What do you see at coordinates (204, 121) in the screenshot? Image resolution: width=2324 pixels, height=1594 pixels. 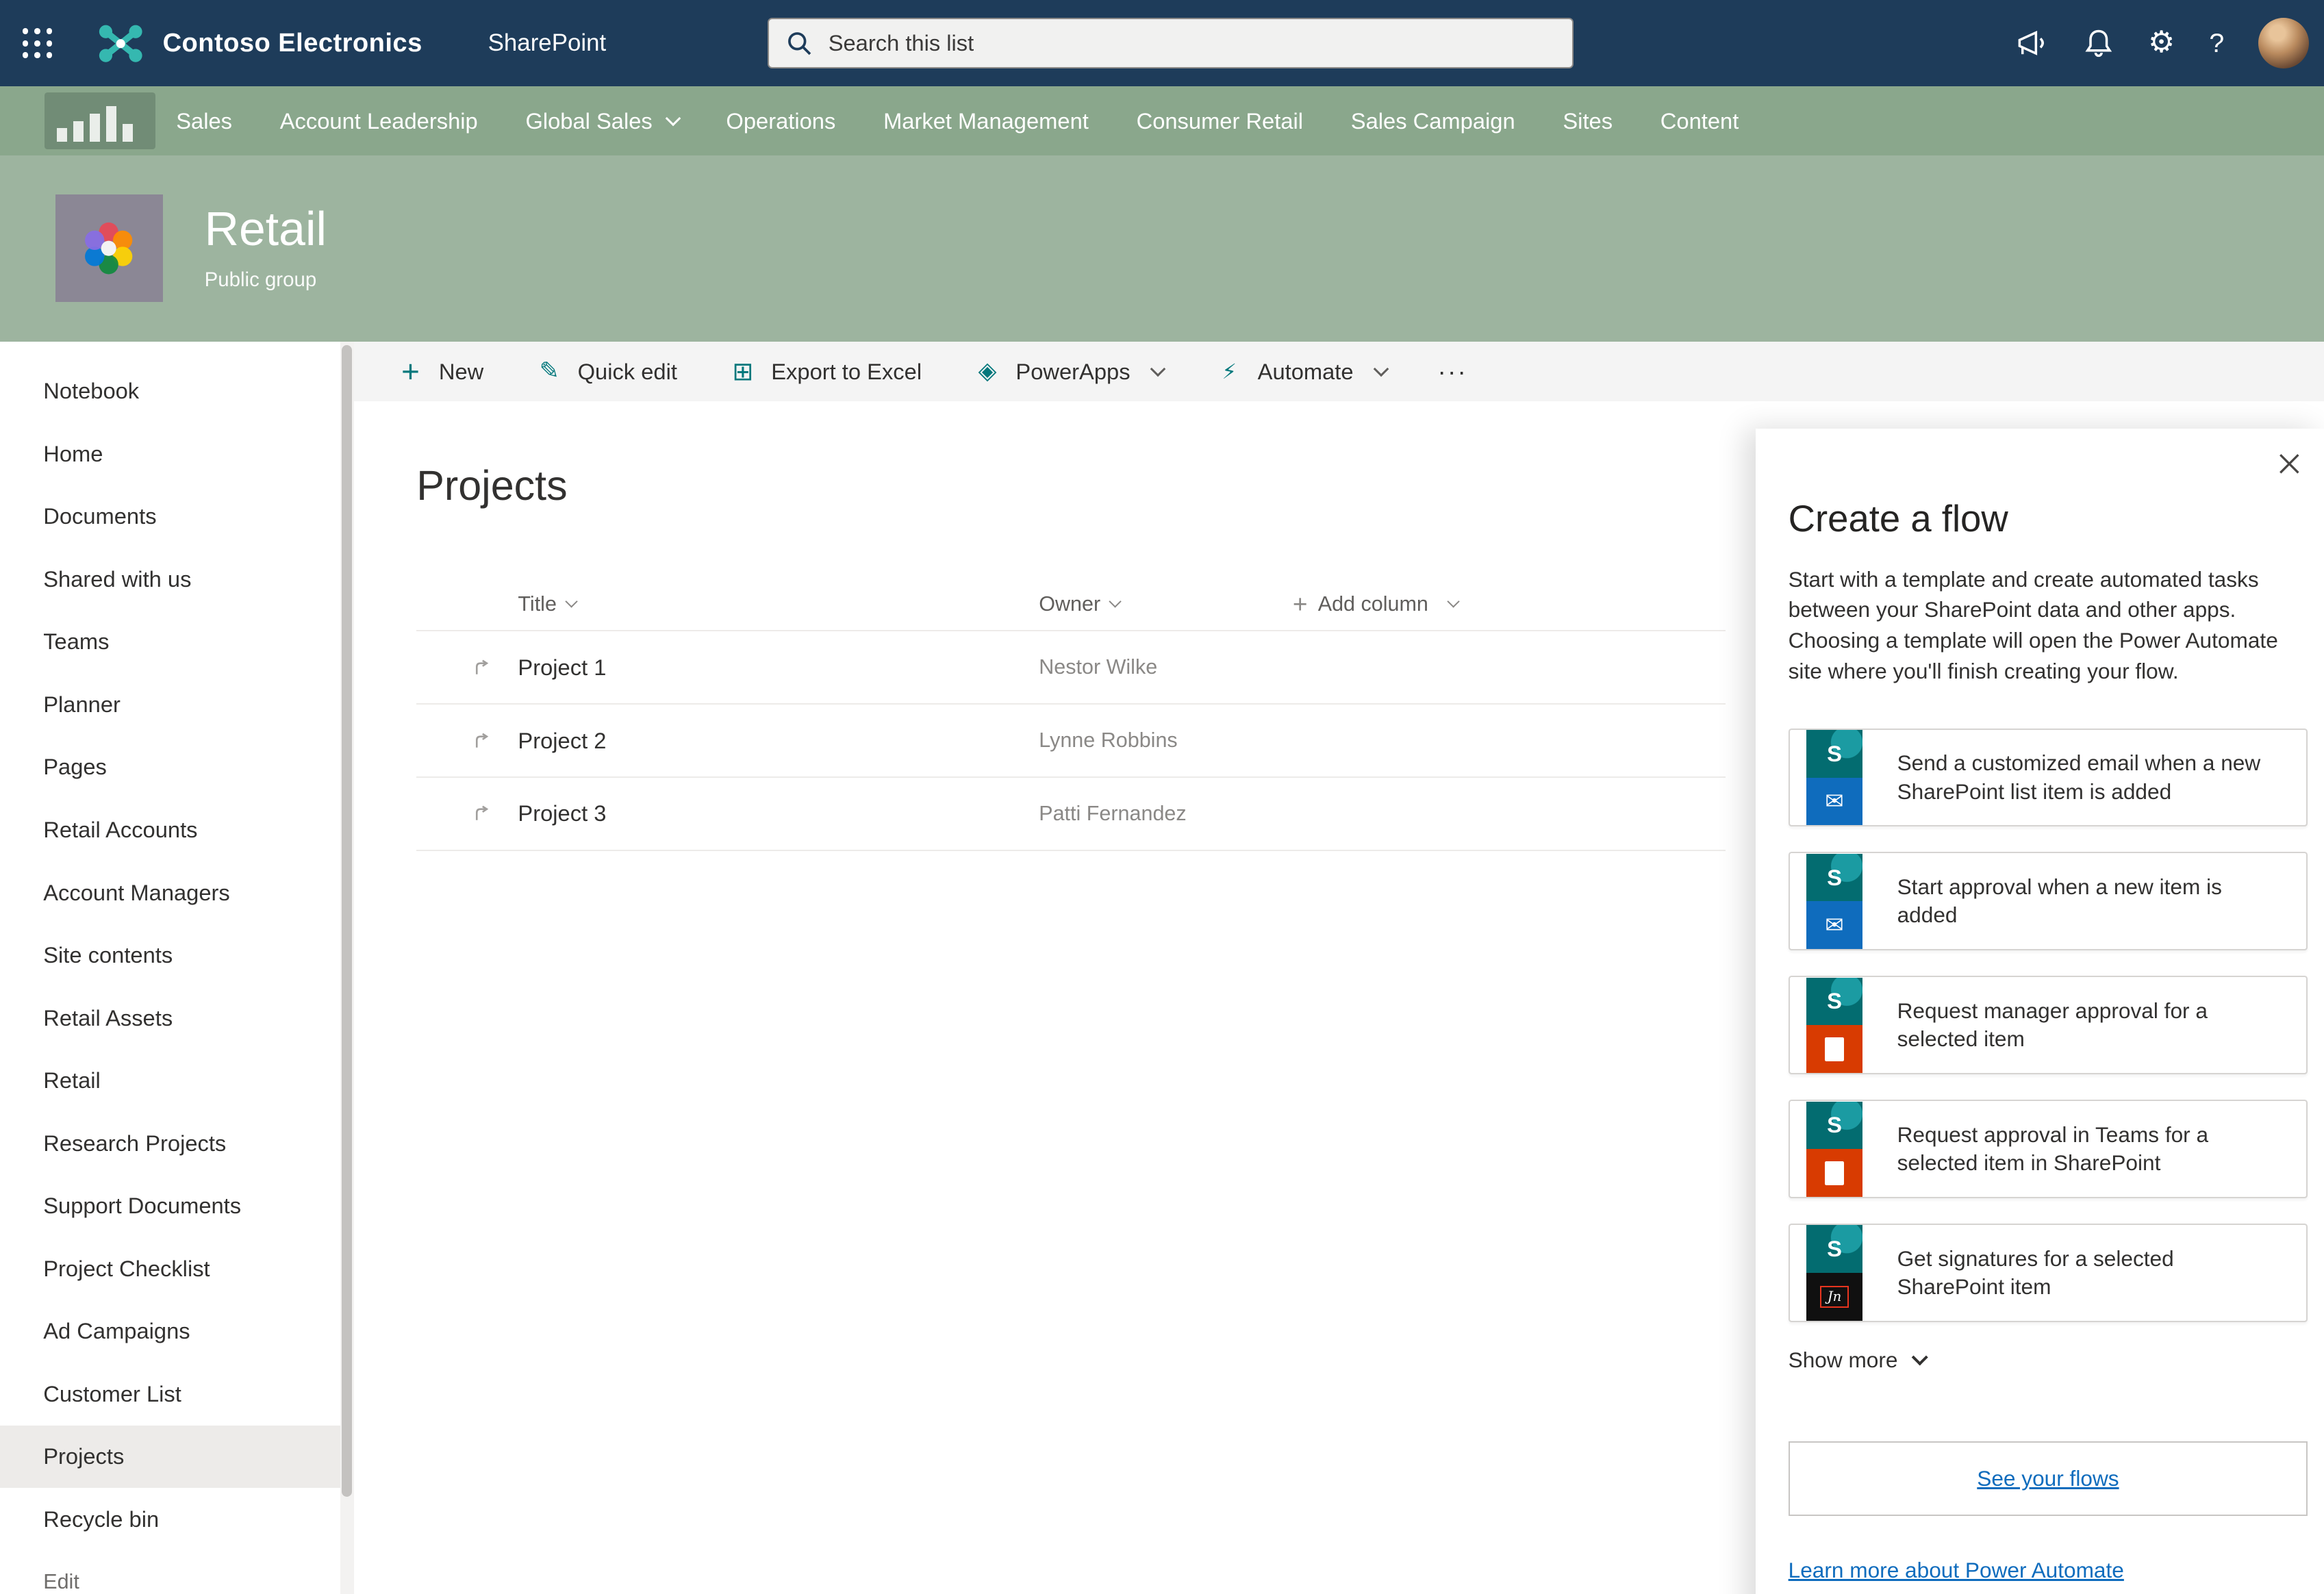 I see `hub-nav-item: Sales` at bounding box center [204, 121].